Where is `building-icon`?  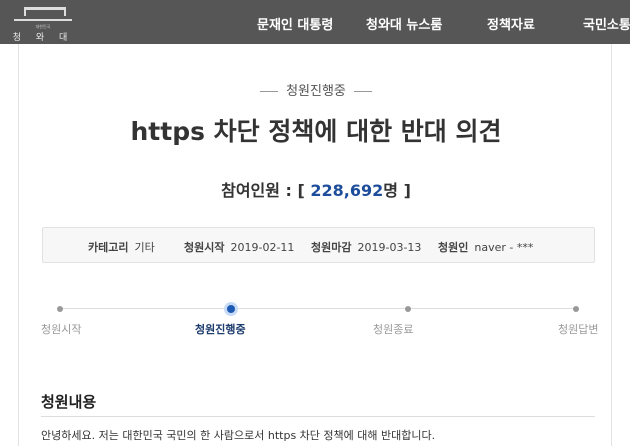 building-icon is located at coordinates (43, 14).